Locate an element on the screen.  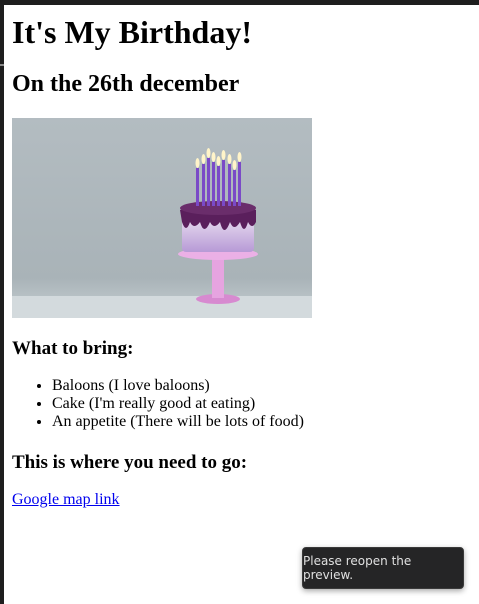
preview-notification: Please reopen the preview. is located at coordinates (383, 568).